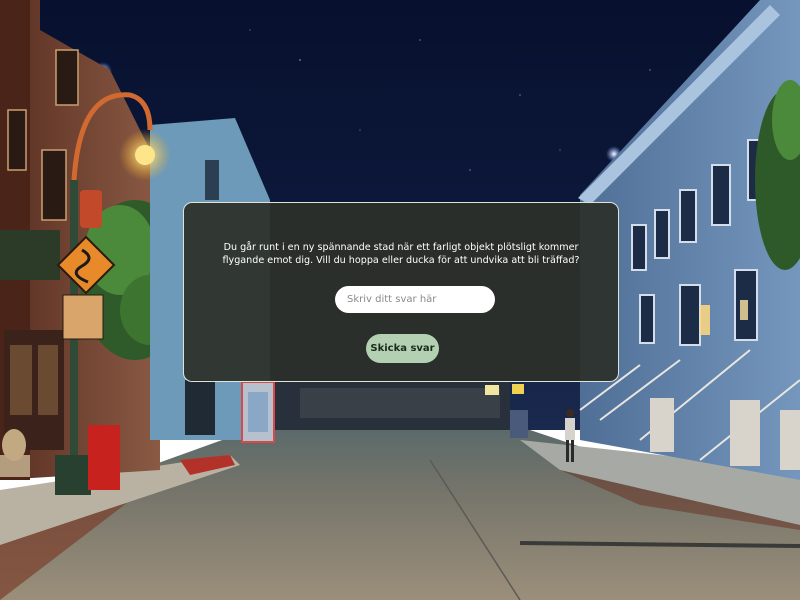 Image resolution: width=800 pixels, height=600 pixels. I want to click on phone-booth-icon, so click(258, 412).